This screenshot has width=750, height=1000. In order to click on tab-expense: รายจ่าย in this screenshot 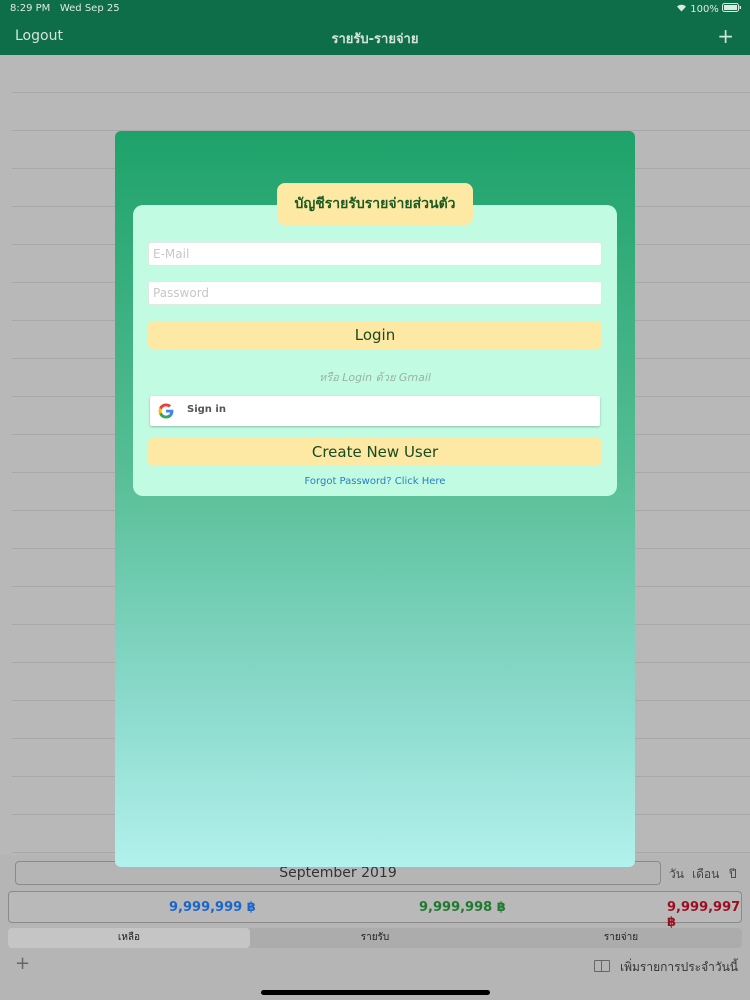, I will do `click(621, 938)`.